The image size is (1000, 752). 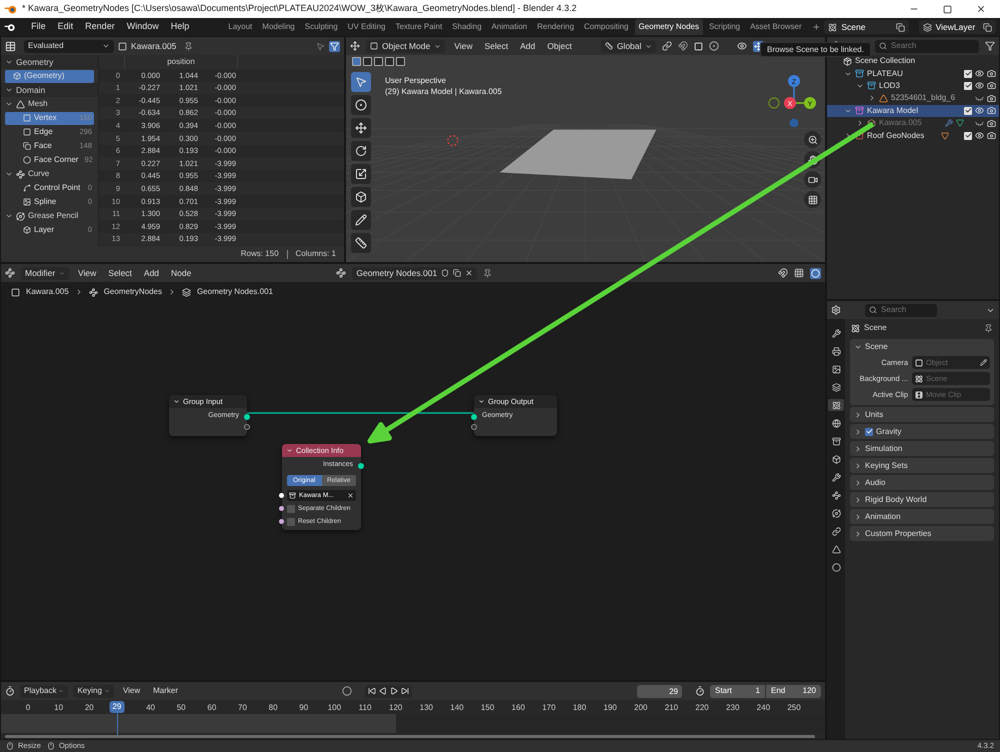 I want to click on end-frame-field: End 120, so click(x=793, y=691).